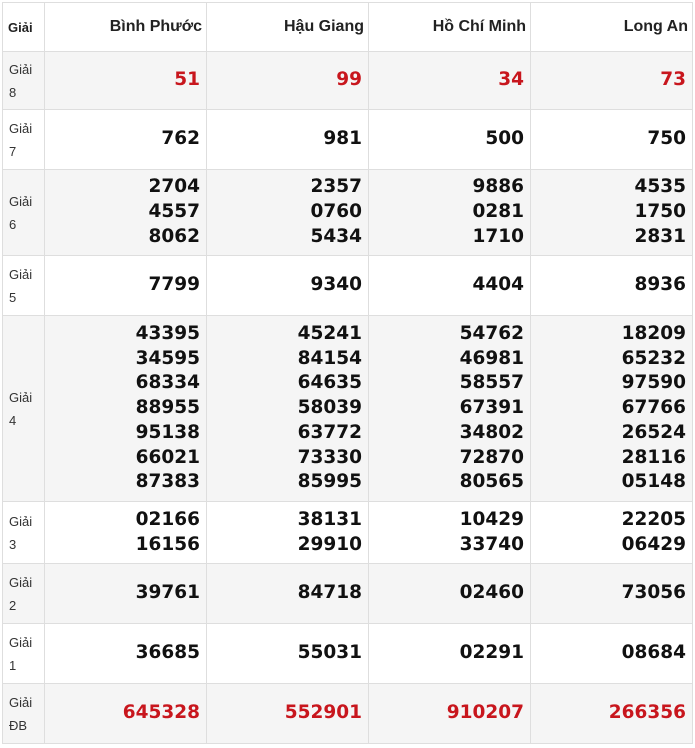 The image size is (695, 748). Describe the element at coordinates (611, 139) in the screenshot. I see `result-cell-long-an: 750` at that location.